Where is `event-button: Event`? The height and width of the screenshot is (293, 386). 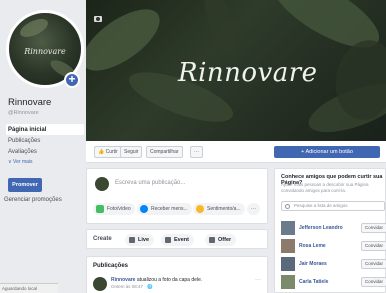 event-button: Event is located at coordinates (177, 240).